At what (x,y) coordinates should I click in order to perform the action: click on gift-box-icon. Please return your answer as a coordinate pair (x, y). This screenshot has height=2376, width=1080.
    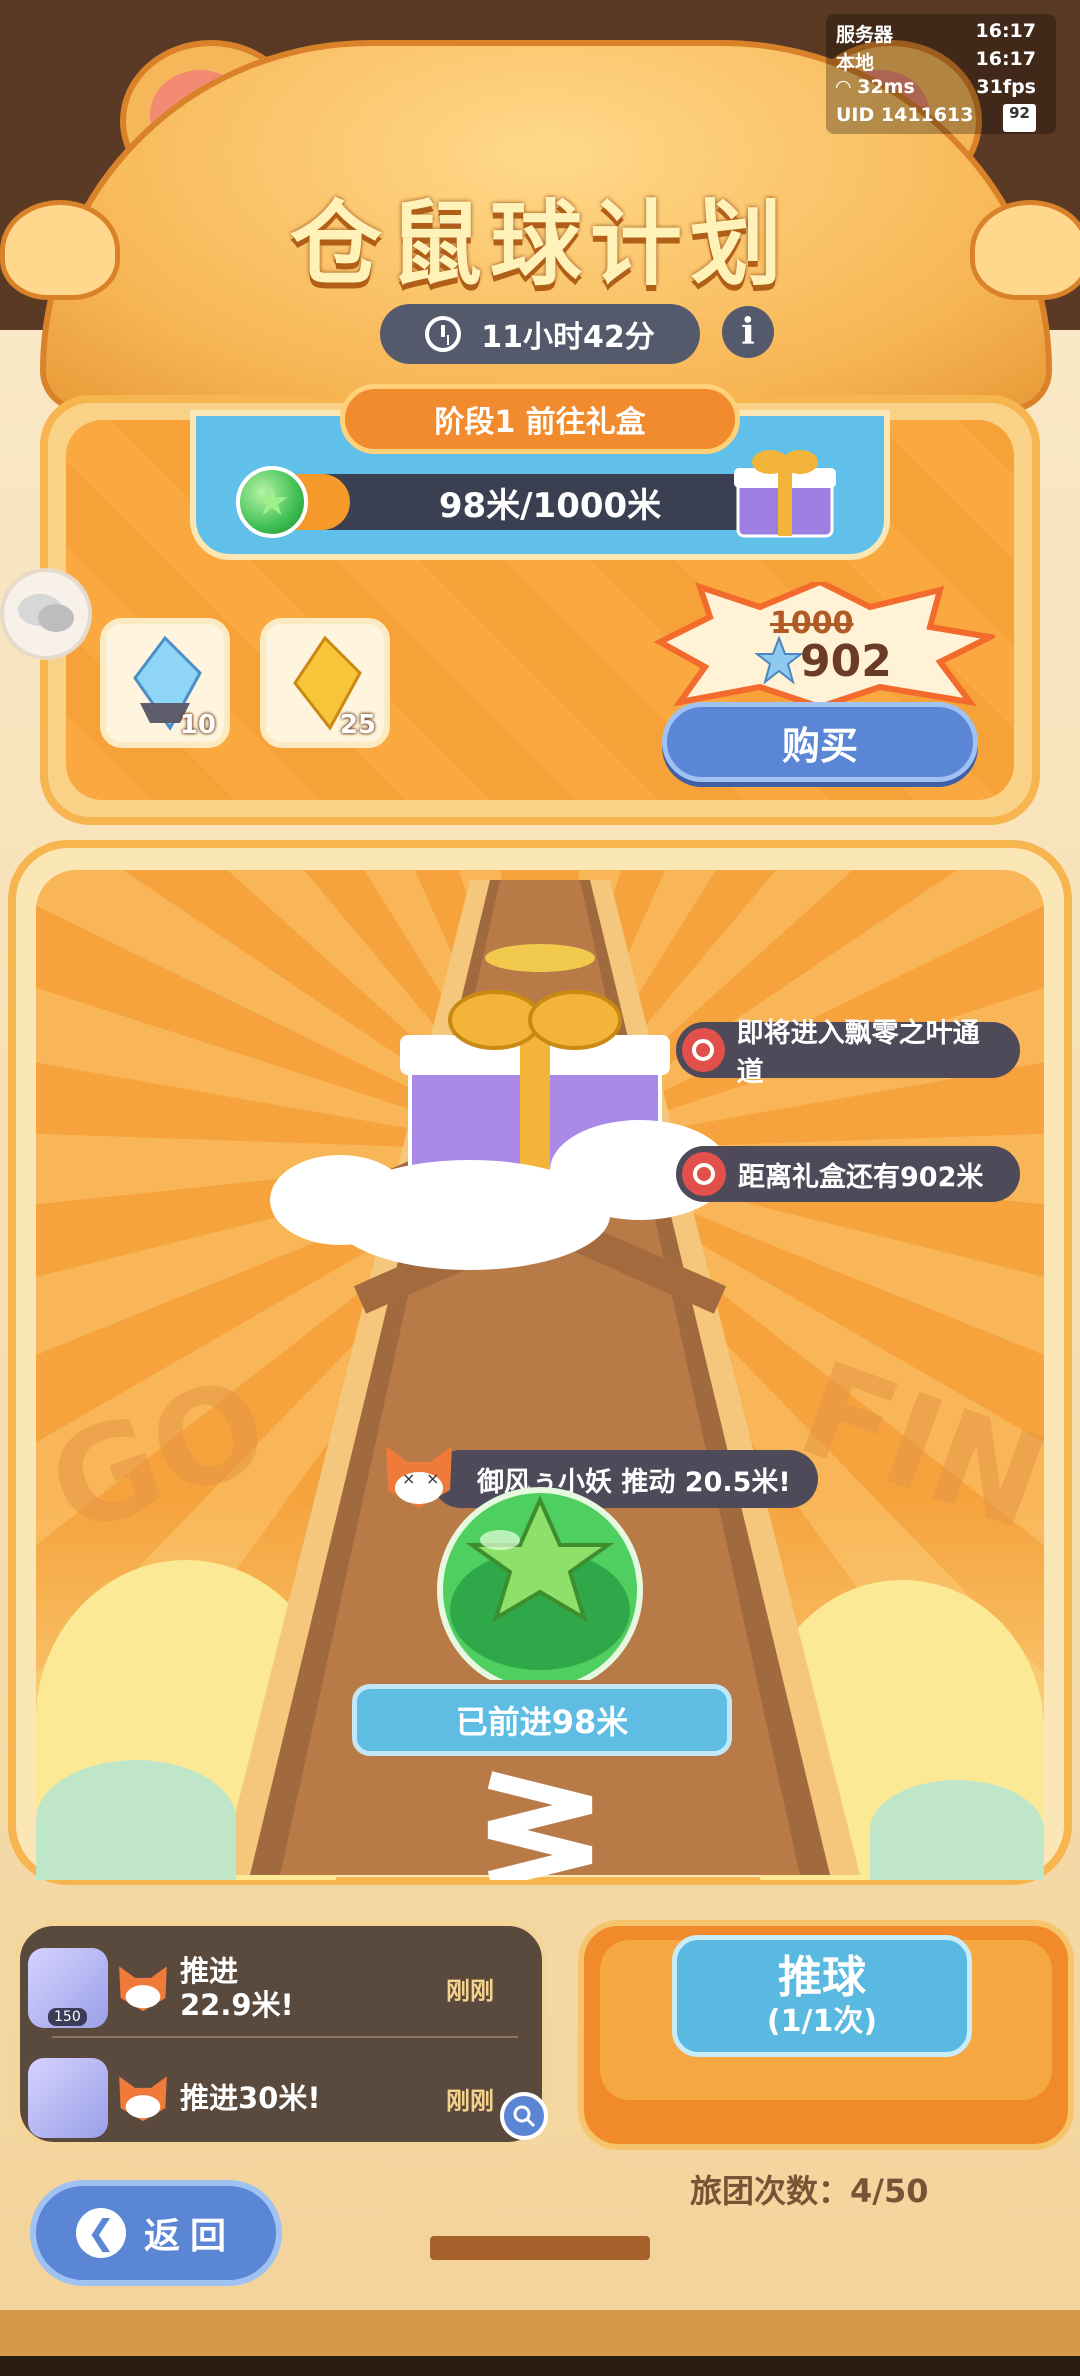
    Looking at the image, I should click on (785, 494).